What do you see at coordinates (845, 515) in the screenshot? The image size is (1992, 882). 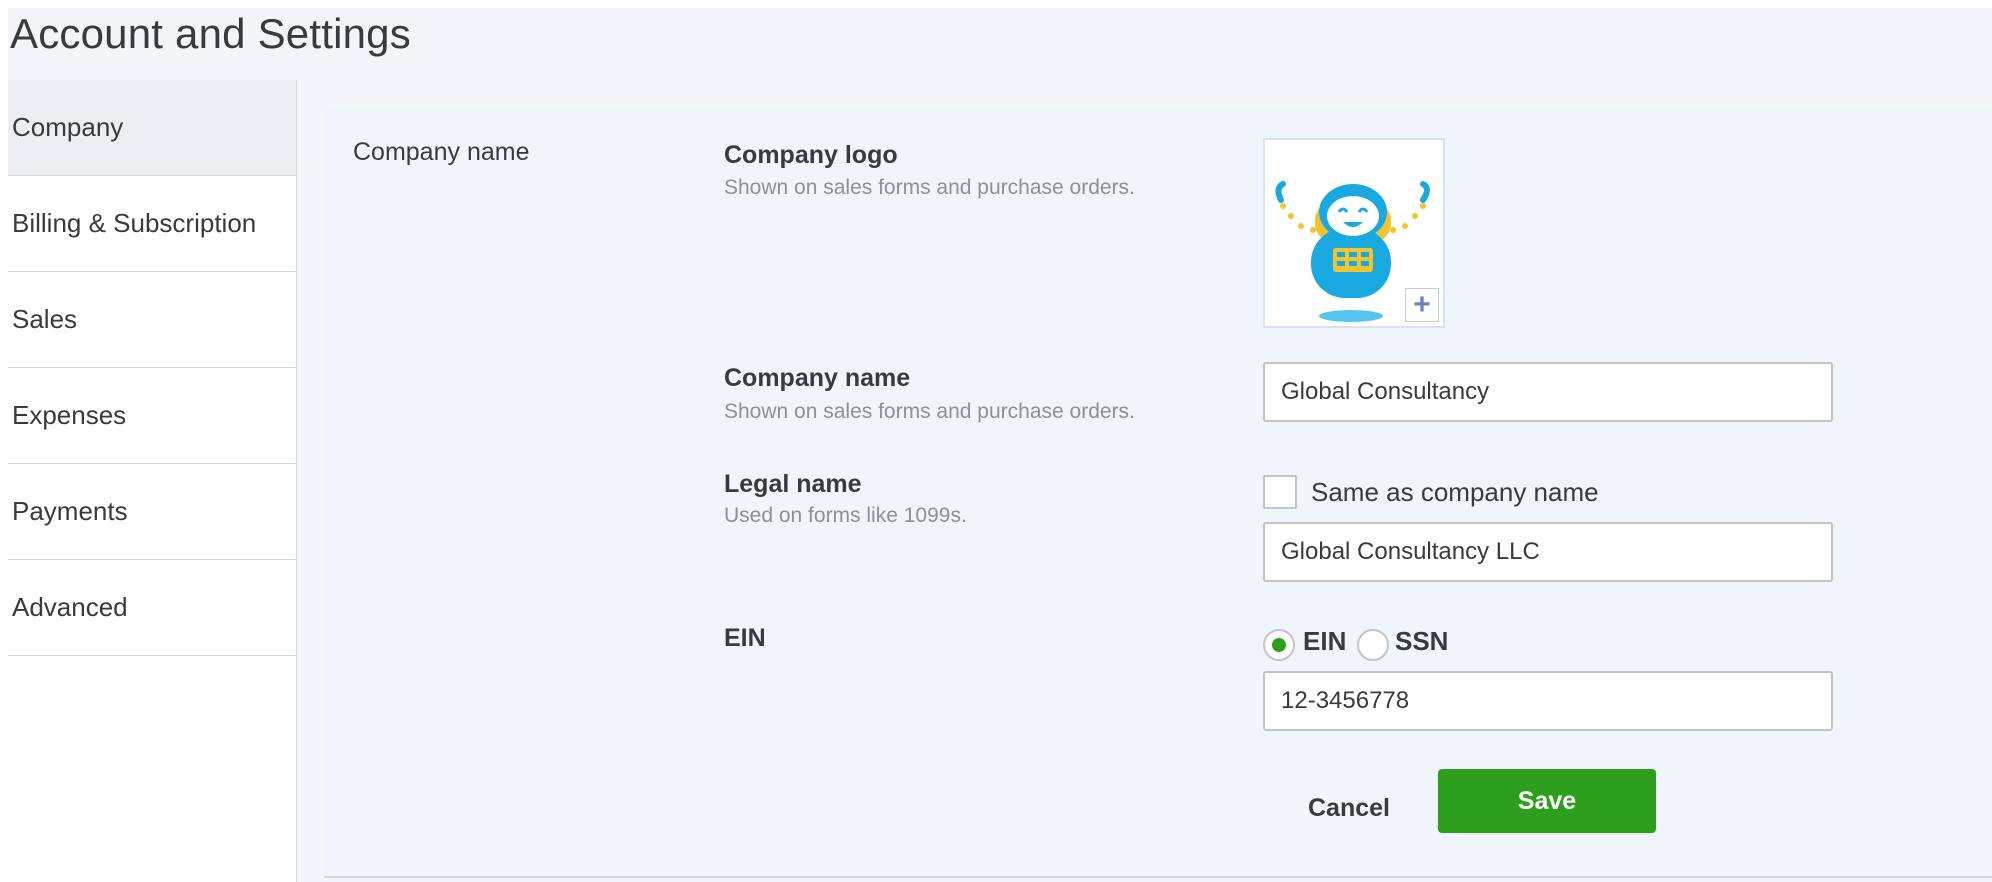 I see `legal-name-help: Used on forms like 1099s.` at bounding box center [845, 515].